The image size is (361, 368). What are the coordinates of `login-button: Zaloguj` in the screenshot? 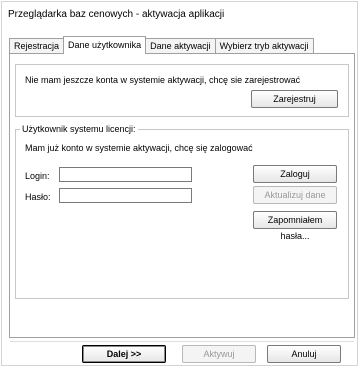 It's located at (295, 174).